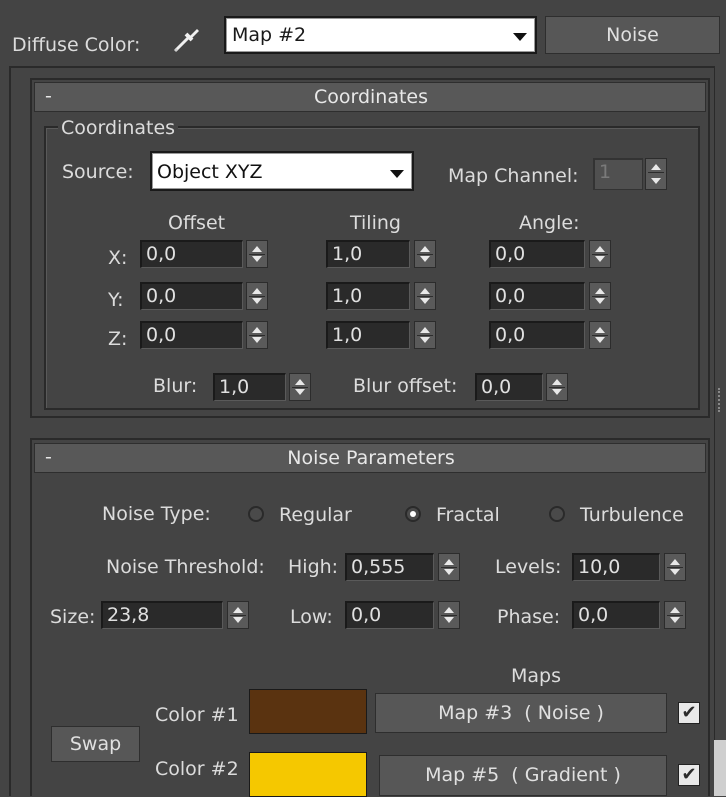 This screenshot has height=797, width=726. Describe the element at coordinates (269, 35) in the screenshot. I see `map-name-value: Map #2` at that location.